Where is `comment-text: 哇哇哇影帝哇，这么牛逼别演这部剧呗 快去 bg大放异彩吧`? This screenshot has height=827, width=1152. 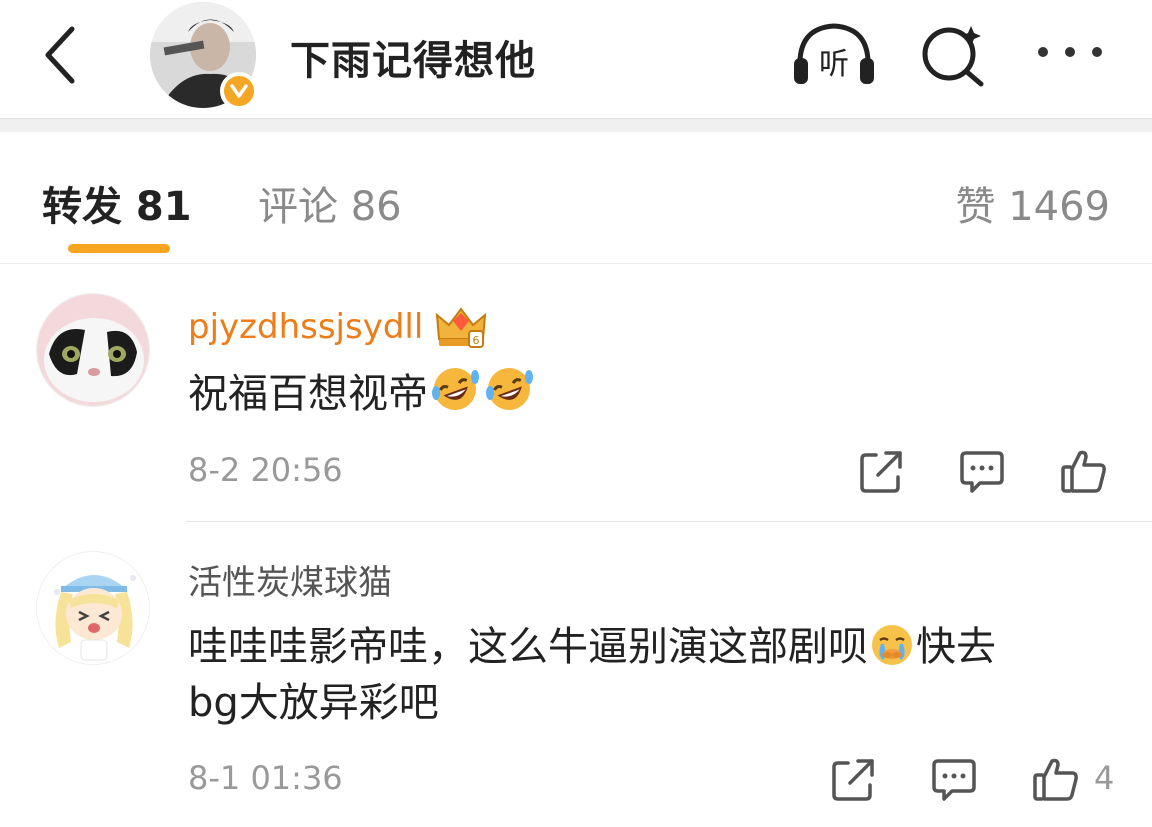
comment-text: 哇哇哇影帝哇，这么牛逼别演这部剧呗 快去 bg大放异彩吧 is located at coordinates (653, 675).